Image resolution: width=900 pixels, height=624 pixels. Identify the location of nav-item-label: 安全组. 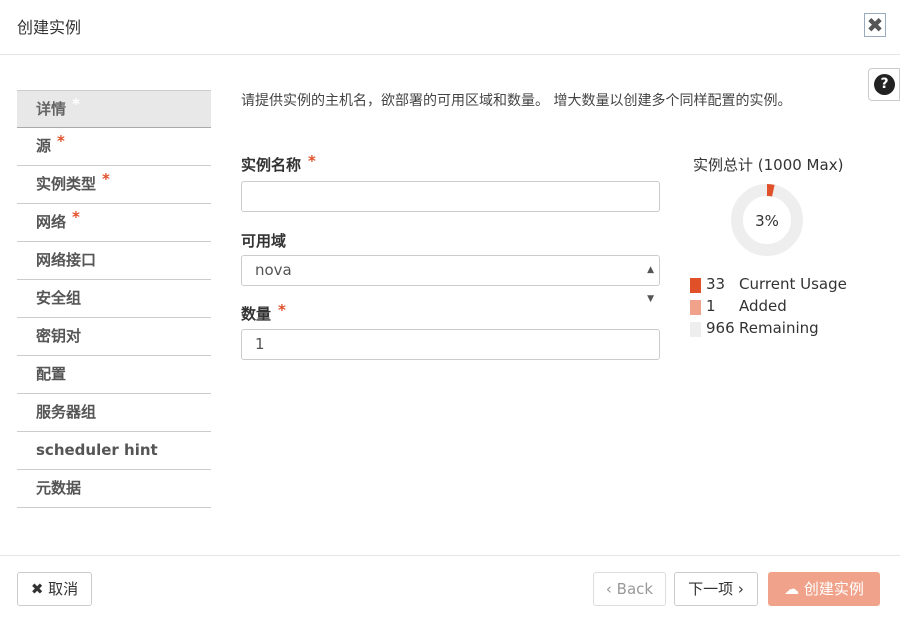
(59, 298).